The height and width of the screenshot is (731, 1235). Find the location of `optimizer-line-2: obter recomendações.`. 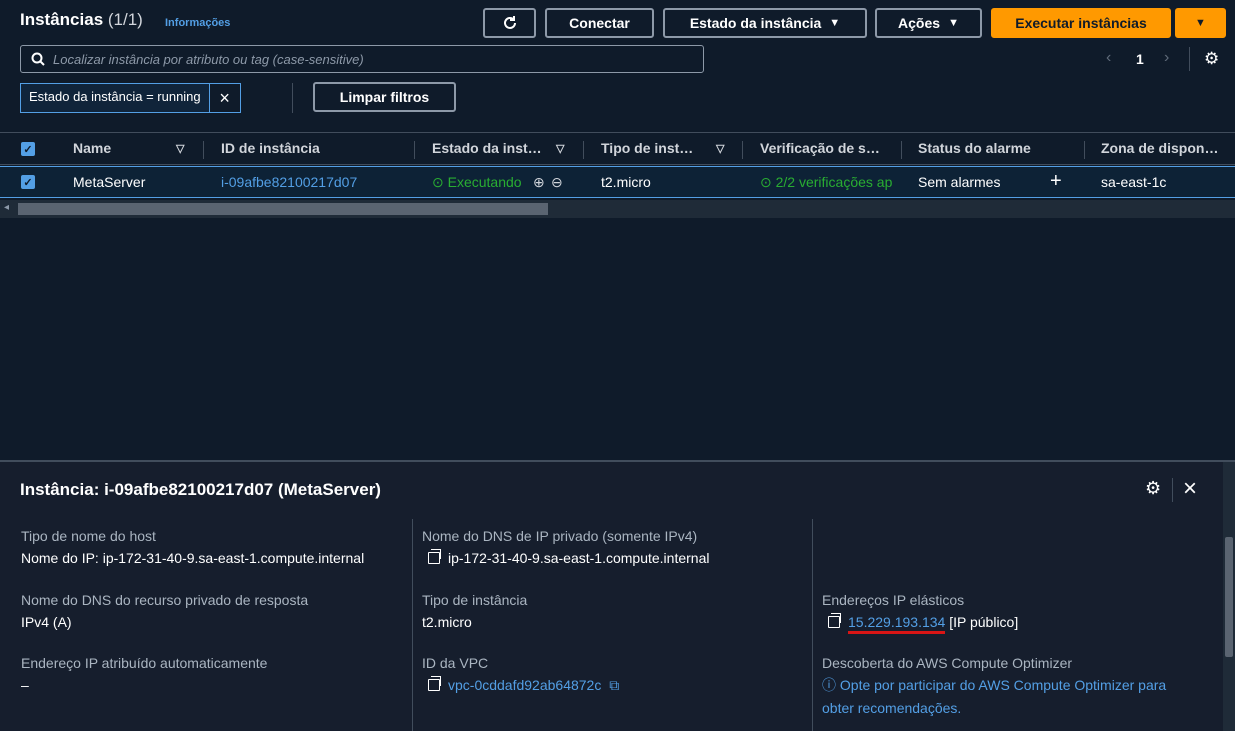

optimizer-line-2: obter recomendações. is located at coordinates (892, 708).